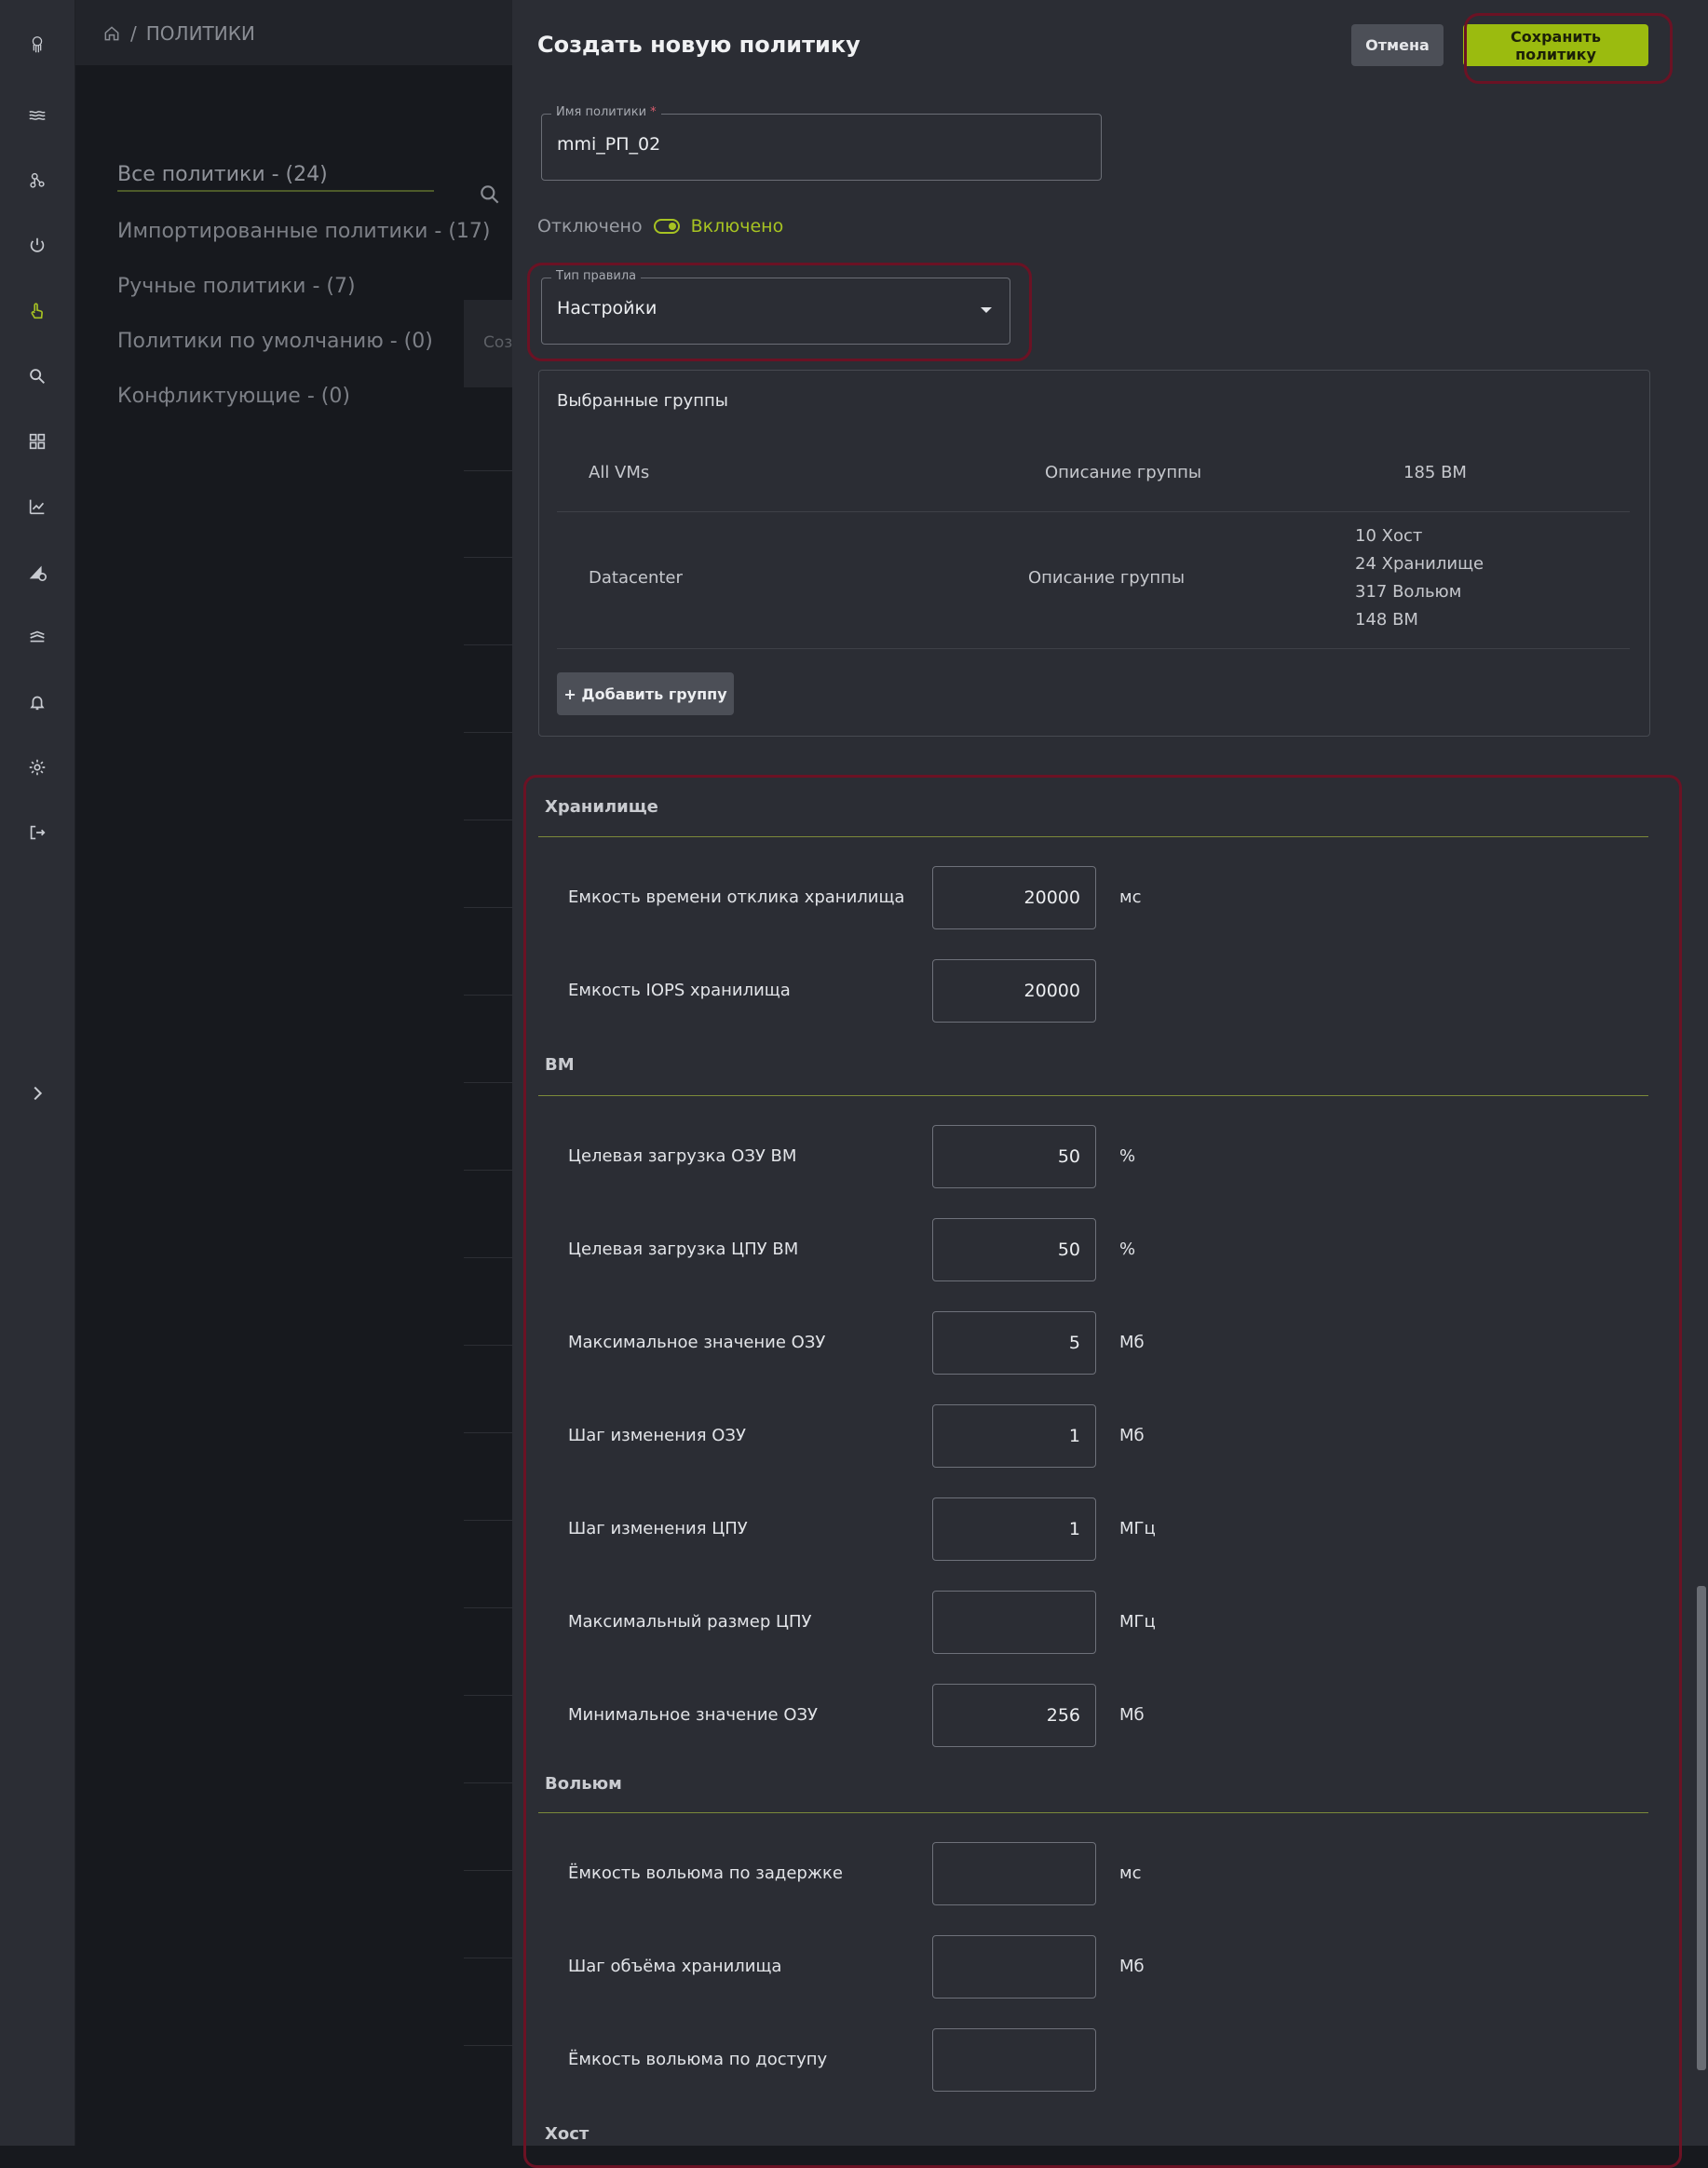 The image size is (1708, 2168). I want to click on section-title-vm: ВМ, so click(560, 1065).